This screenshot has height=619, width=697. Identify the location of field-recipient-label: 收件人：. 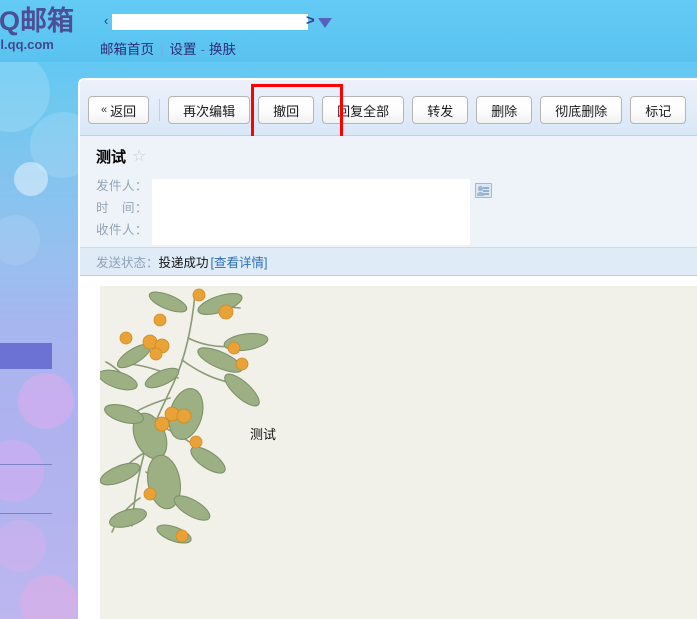
(122, 229).